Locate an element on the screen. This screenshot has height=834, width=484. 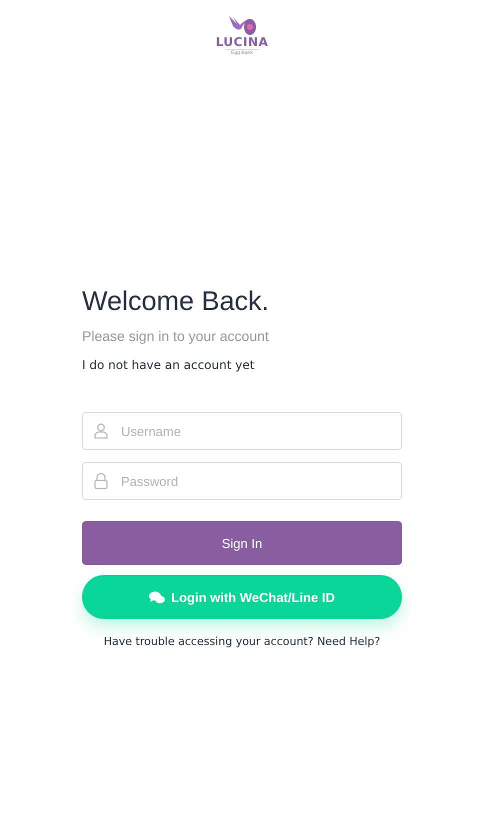
logo-name: LUCINA is located at coordinates (242, 42).